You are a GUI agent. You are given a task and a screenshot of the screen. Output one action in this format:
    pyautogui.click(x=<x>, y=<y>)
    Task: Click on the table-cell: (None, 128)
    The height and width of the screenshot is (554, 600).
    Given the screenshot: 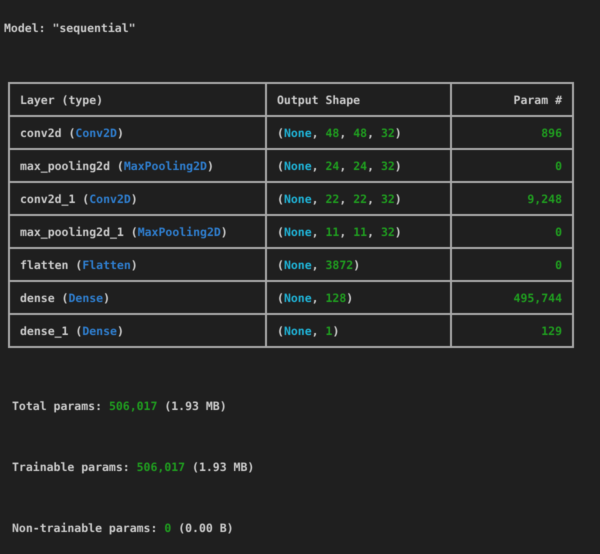 What is the action you would take?
    pyautogui.click(x=359, y=296)
    